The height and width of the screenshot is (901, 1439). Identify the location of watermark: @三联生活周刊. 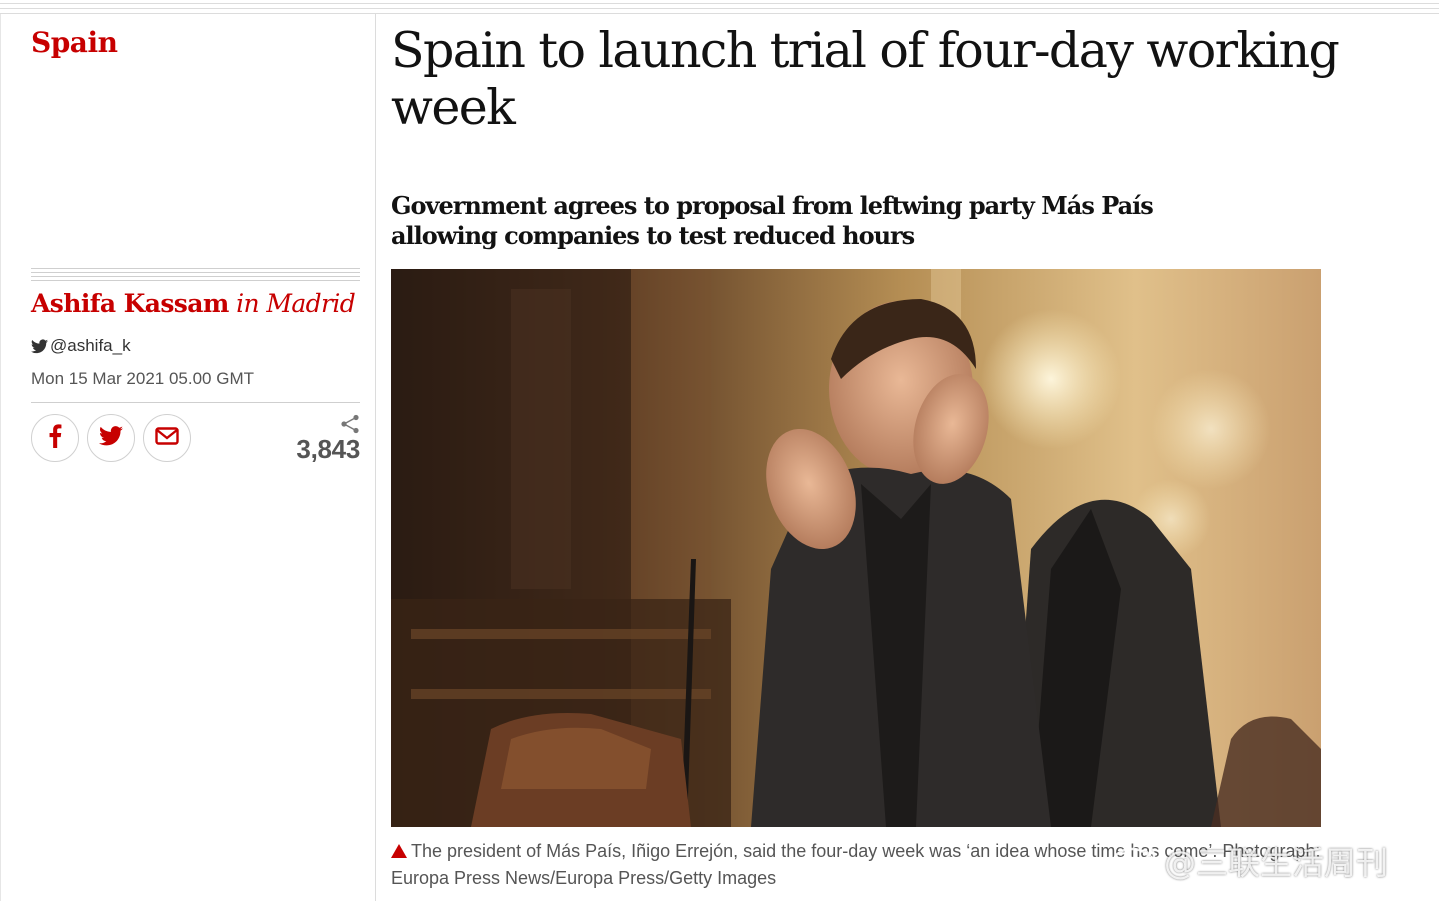
(1250, 861).